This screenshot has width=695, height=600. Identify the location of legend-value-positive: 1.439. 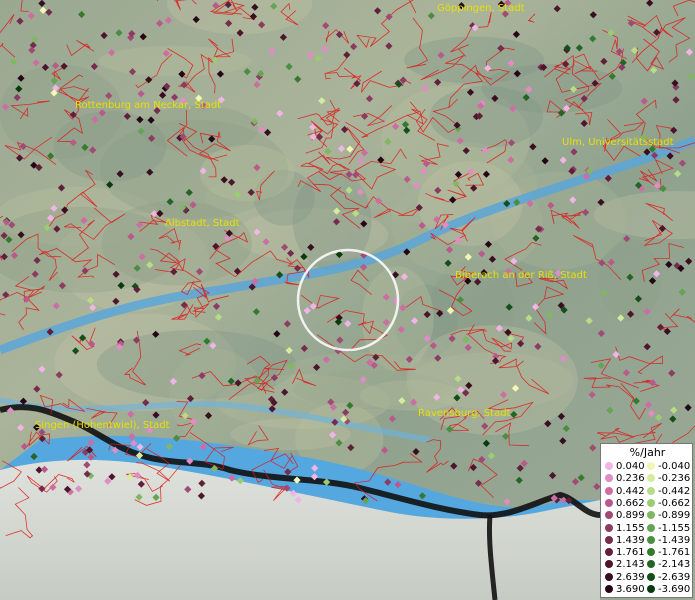
(630, 540).